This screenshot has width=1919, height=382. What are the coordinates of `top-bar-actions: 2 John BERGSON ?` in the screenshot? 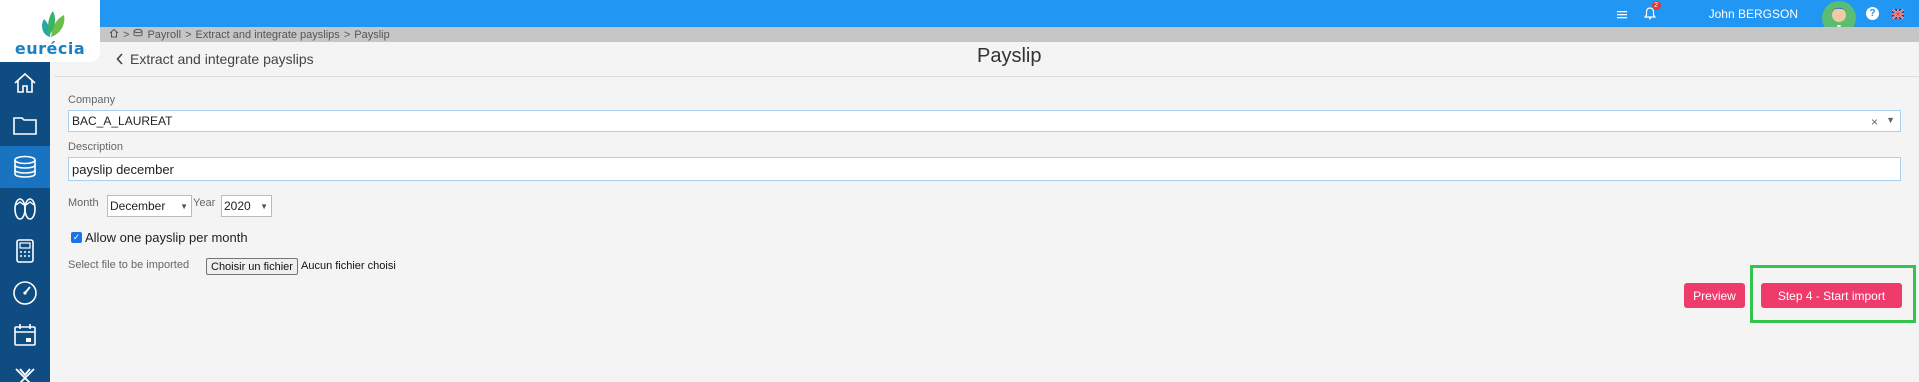 It's located at (1760, 17).